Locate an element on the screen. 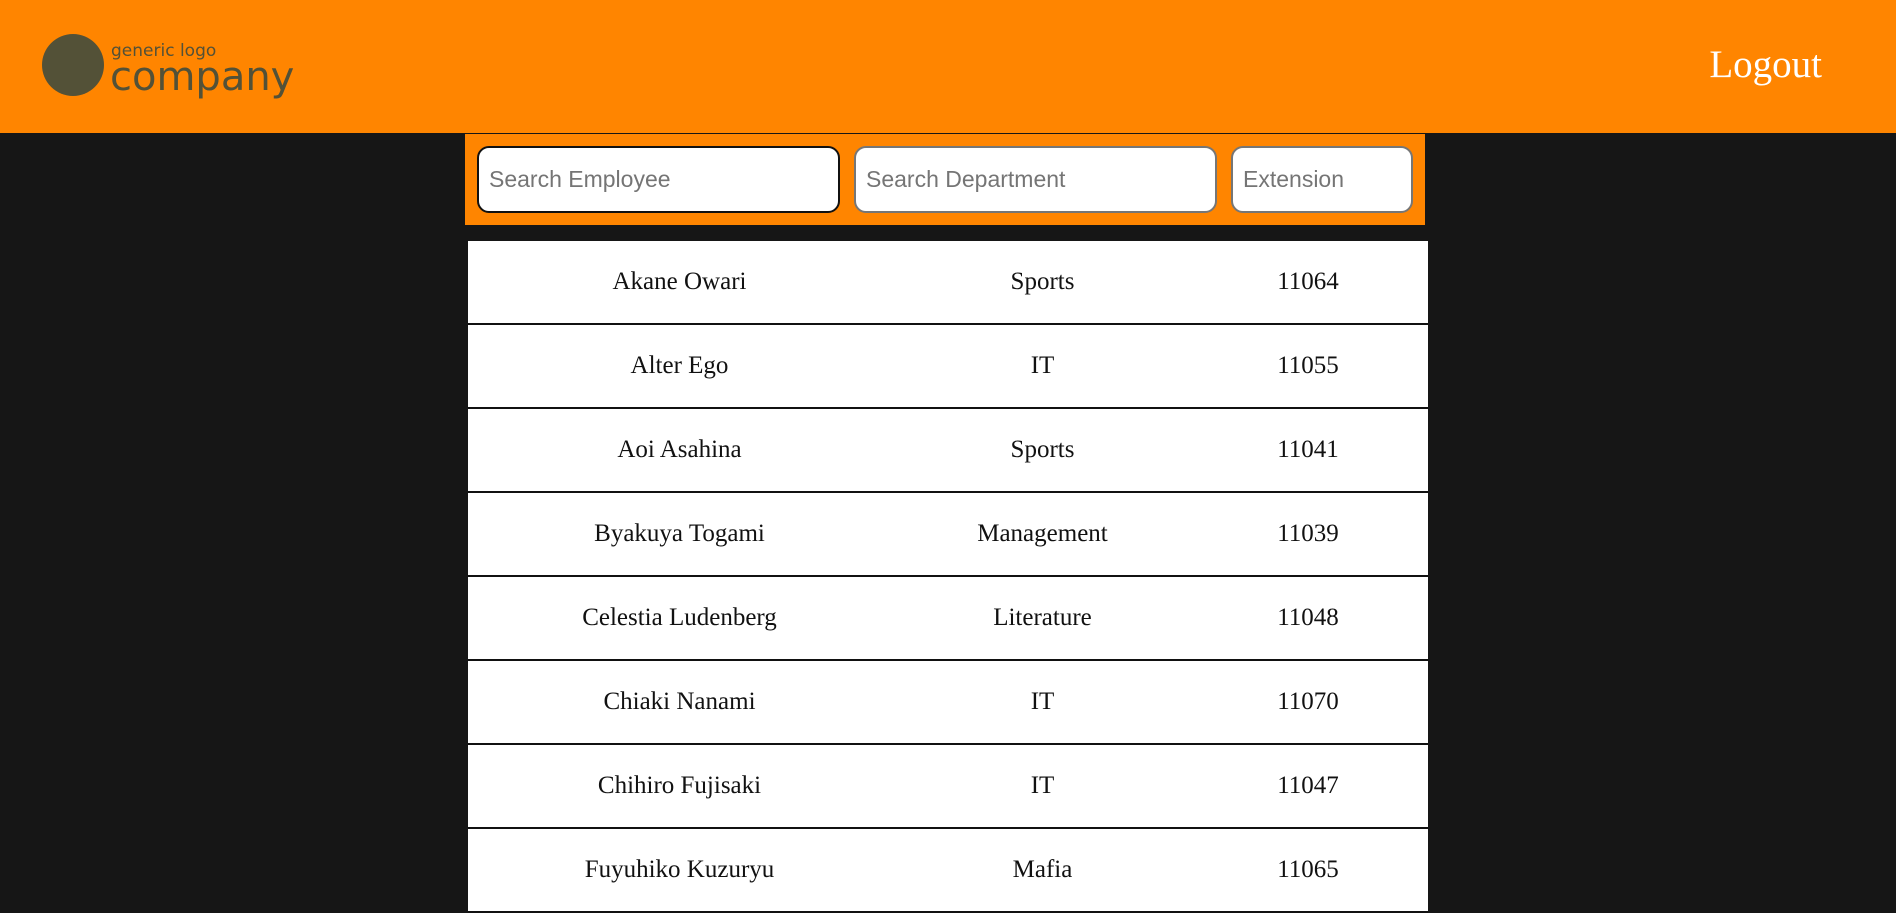 The height and width of the screenshot is (913, 1896). search-department-input is located at coordinates (1035, 179).